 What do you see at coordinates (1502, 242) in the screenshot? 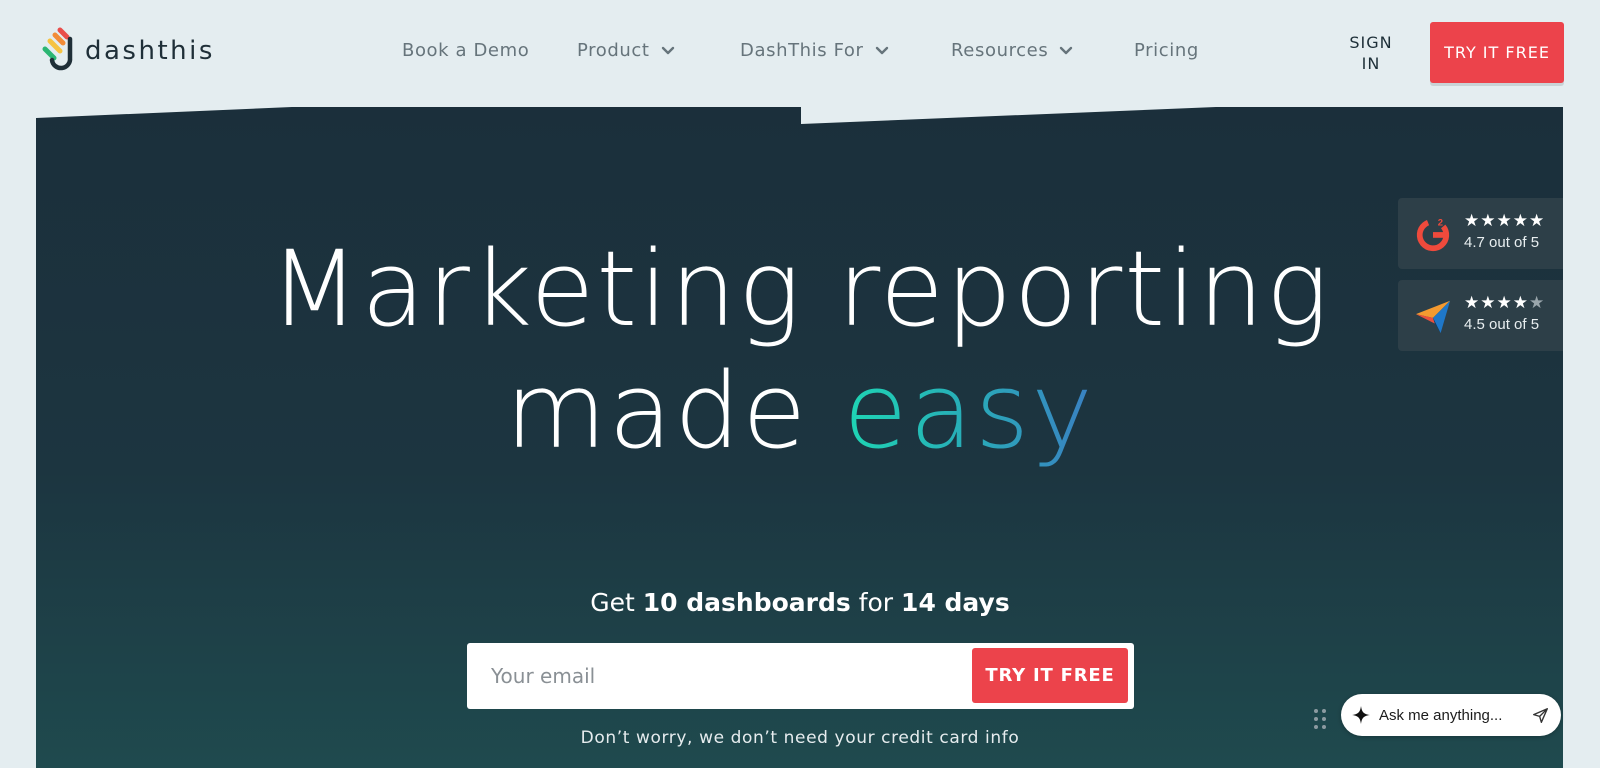
I see `rating-score: 4.7 out of 5` at bounding box center [1502, 242].